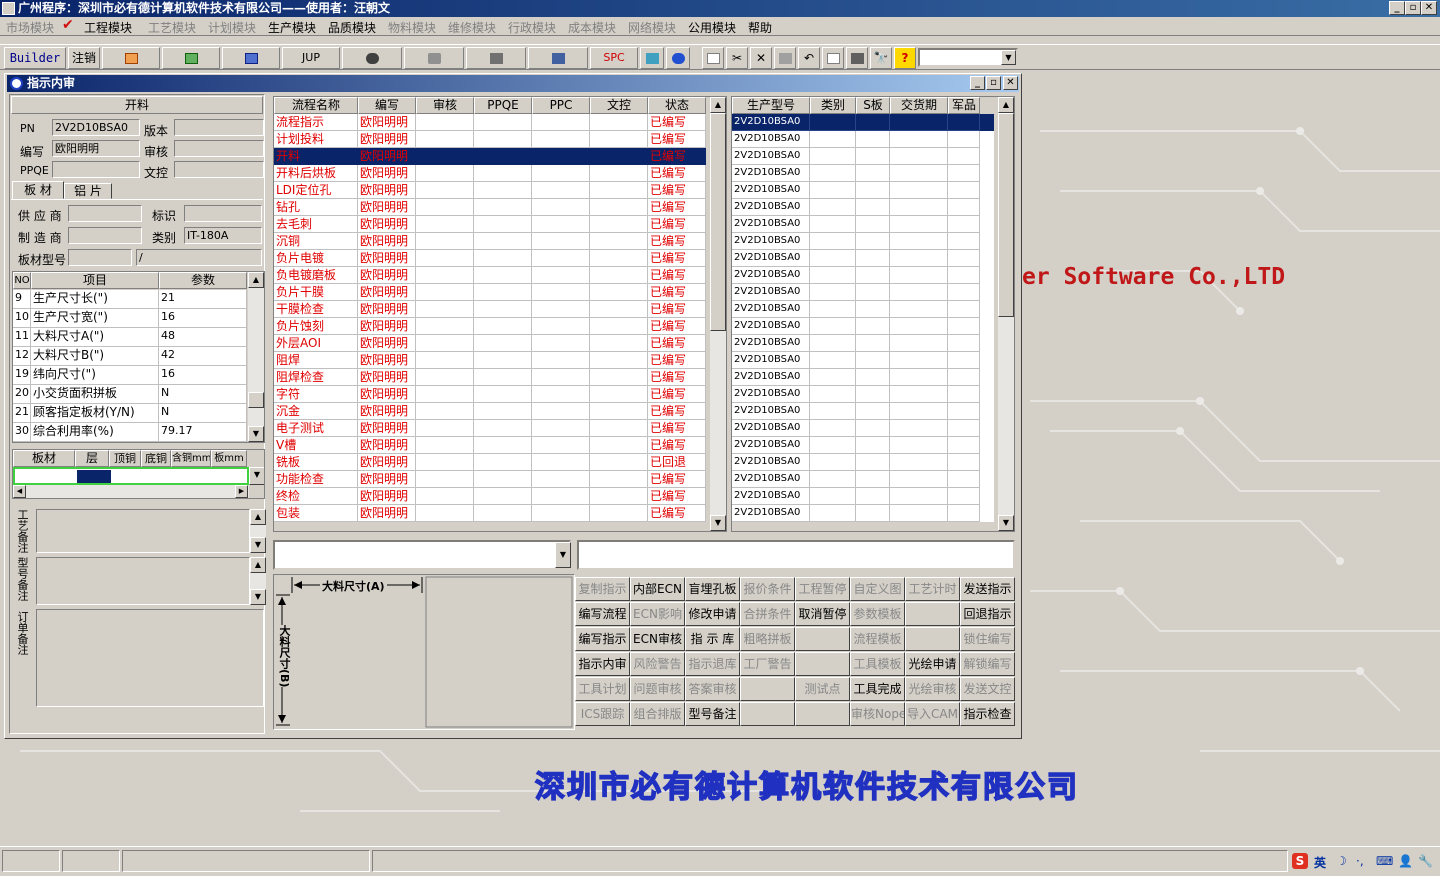 The width and height of the screenshot is (1440, 876). I want to click on action-button-5-5: 审核Nope, so click(877, 714).